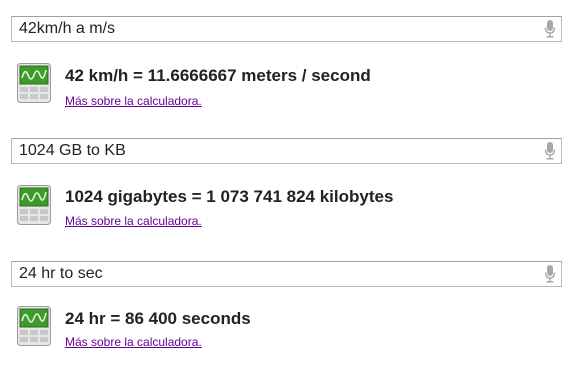 The image size is (575, 368). What do you see at coordinates (218, 75) in the screenshot?
I see `calculator-answer: 42 km/h = 11.6666667 meters / second` at bounding box center [218, 75].